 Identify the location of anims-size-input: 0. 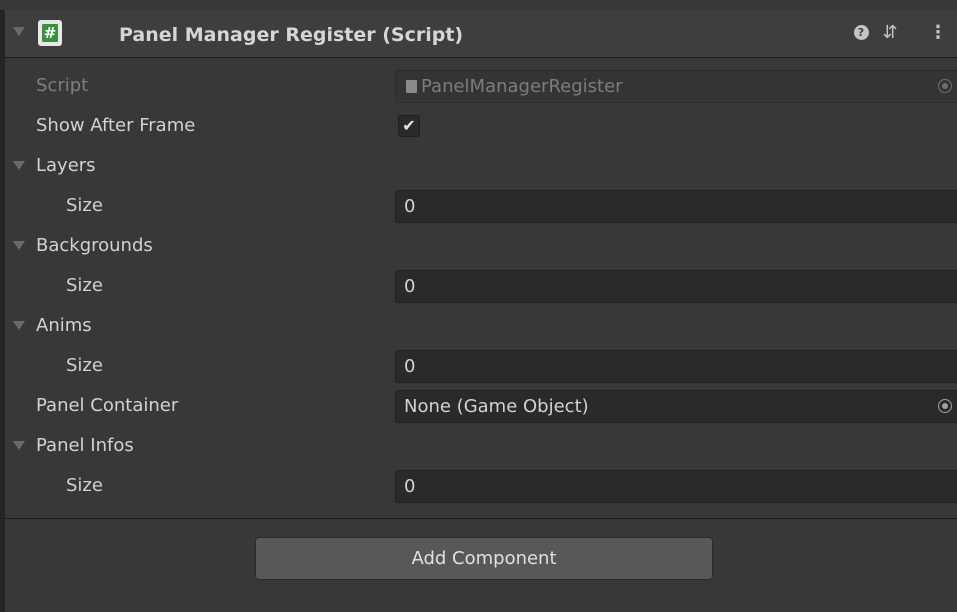
(676, 366).